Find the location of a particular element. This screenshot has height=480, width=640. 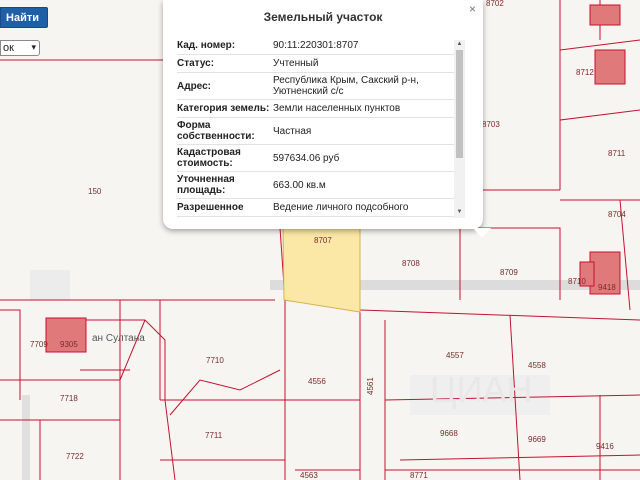

parcel-label: 4557 is located at coordinates (455, 355).